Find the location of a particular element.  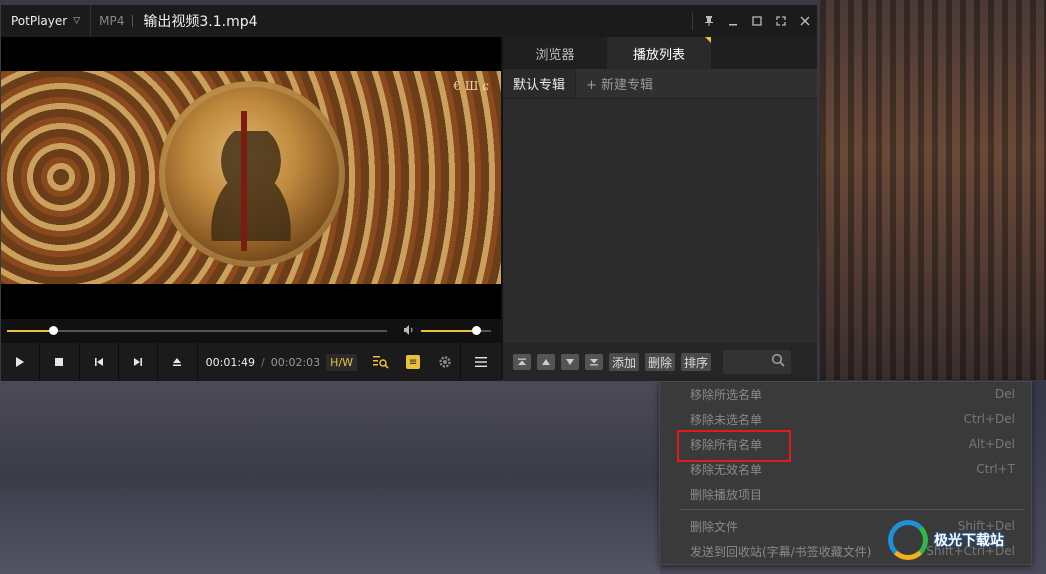

window-controls is located at coordinates (754, 21).